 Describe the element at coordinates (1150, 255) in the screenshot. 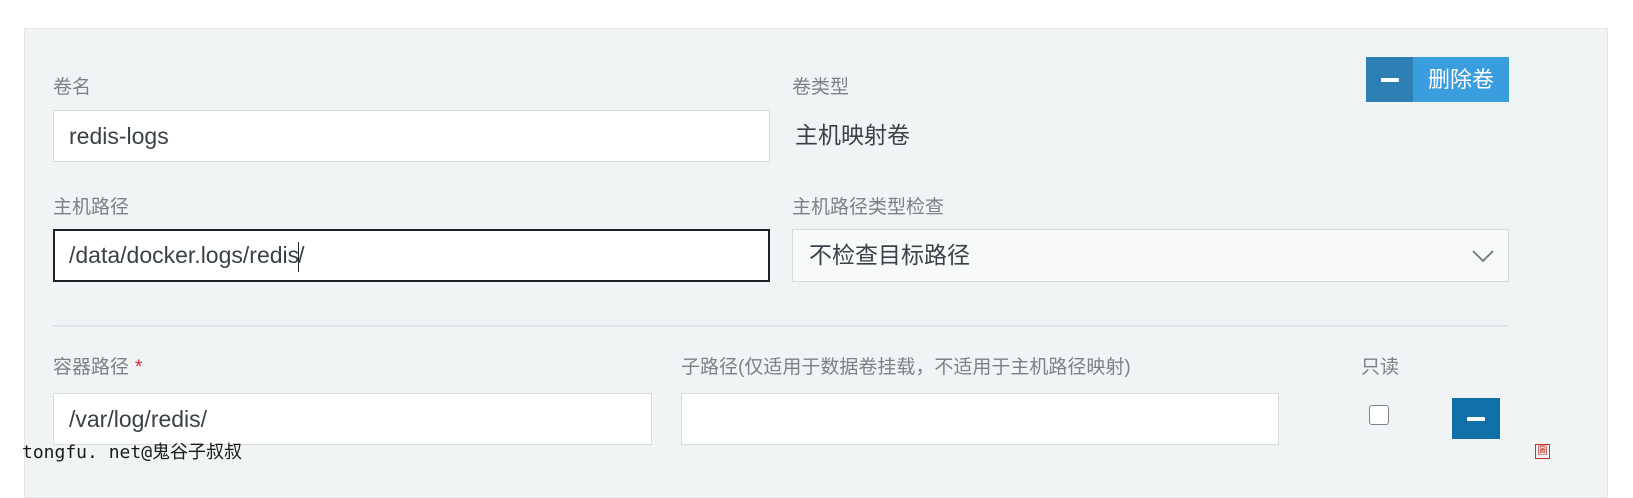

I see `host-path-check-select: 不检查目标路径` at that location.